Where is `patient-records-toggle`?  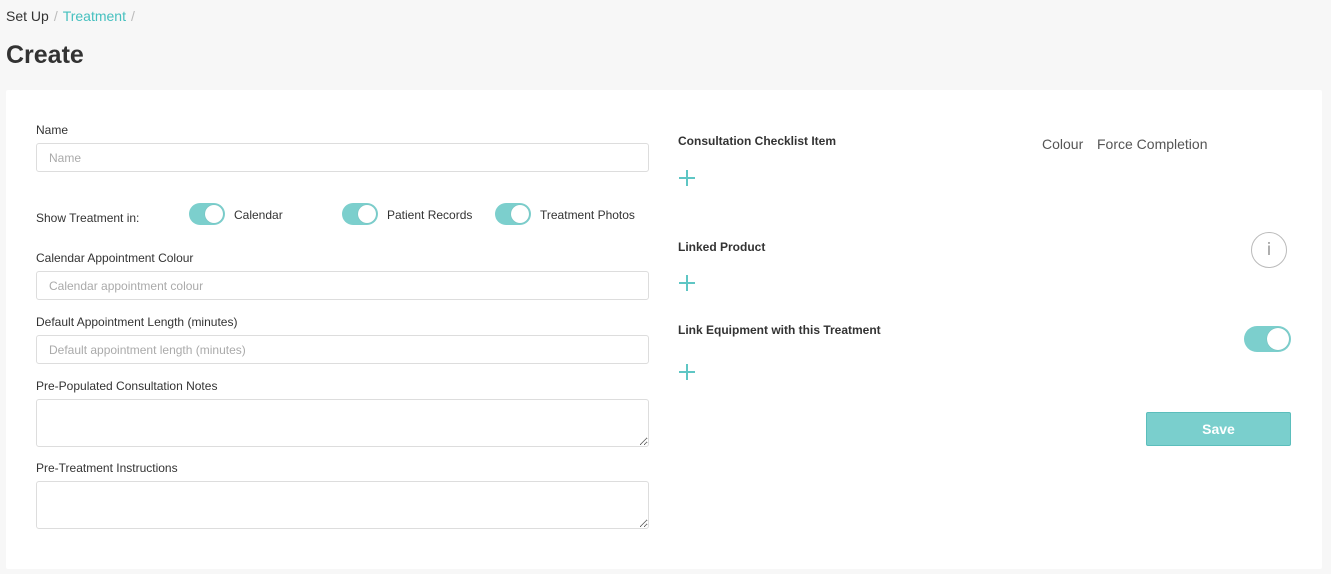 patient-records-toggle is located at coordinates (360, 214).